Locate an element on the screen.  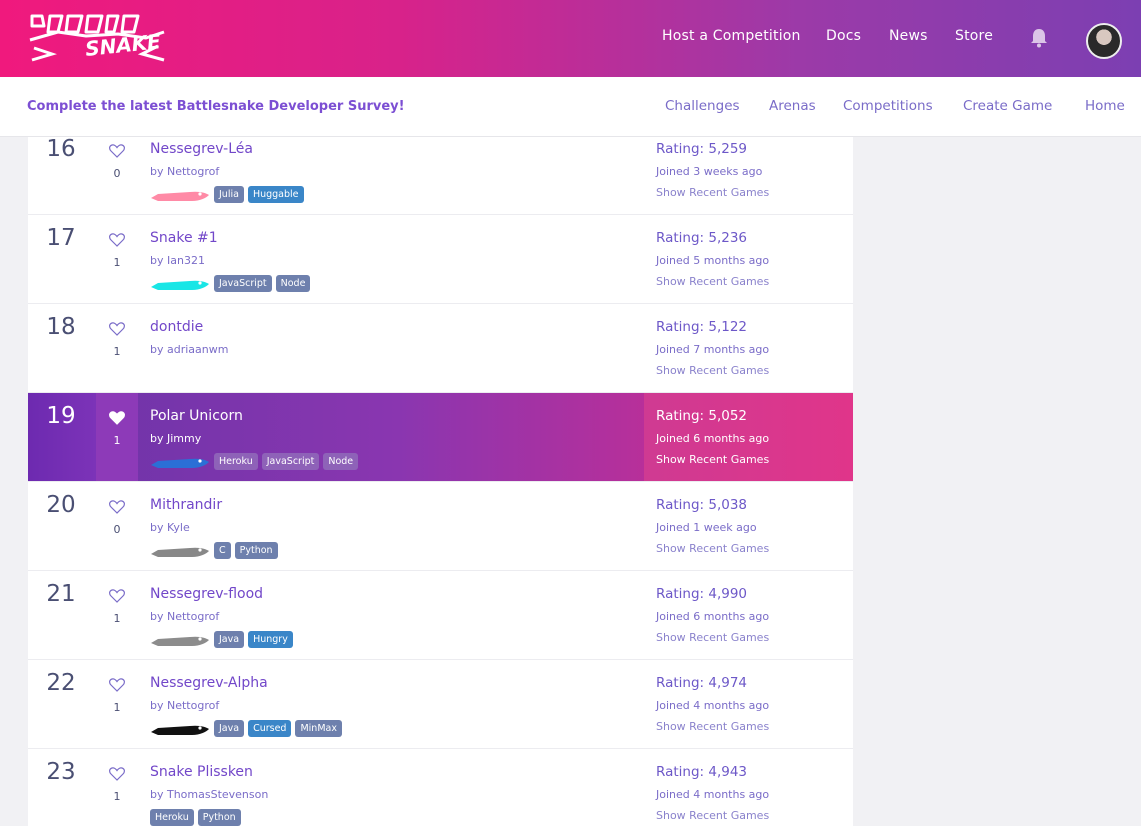
tag-badge: C is located at coordinates (222, 550).